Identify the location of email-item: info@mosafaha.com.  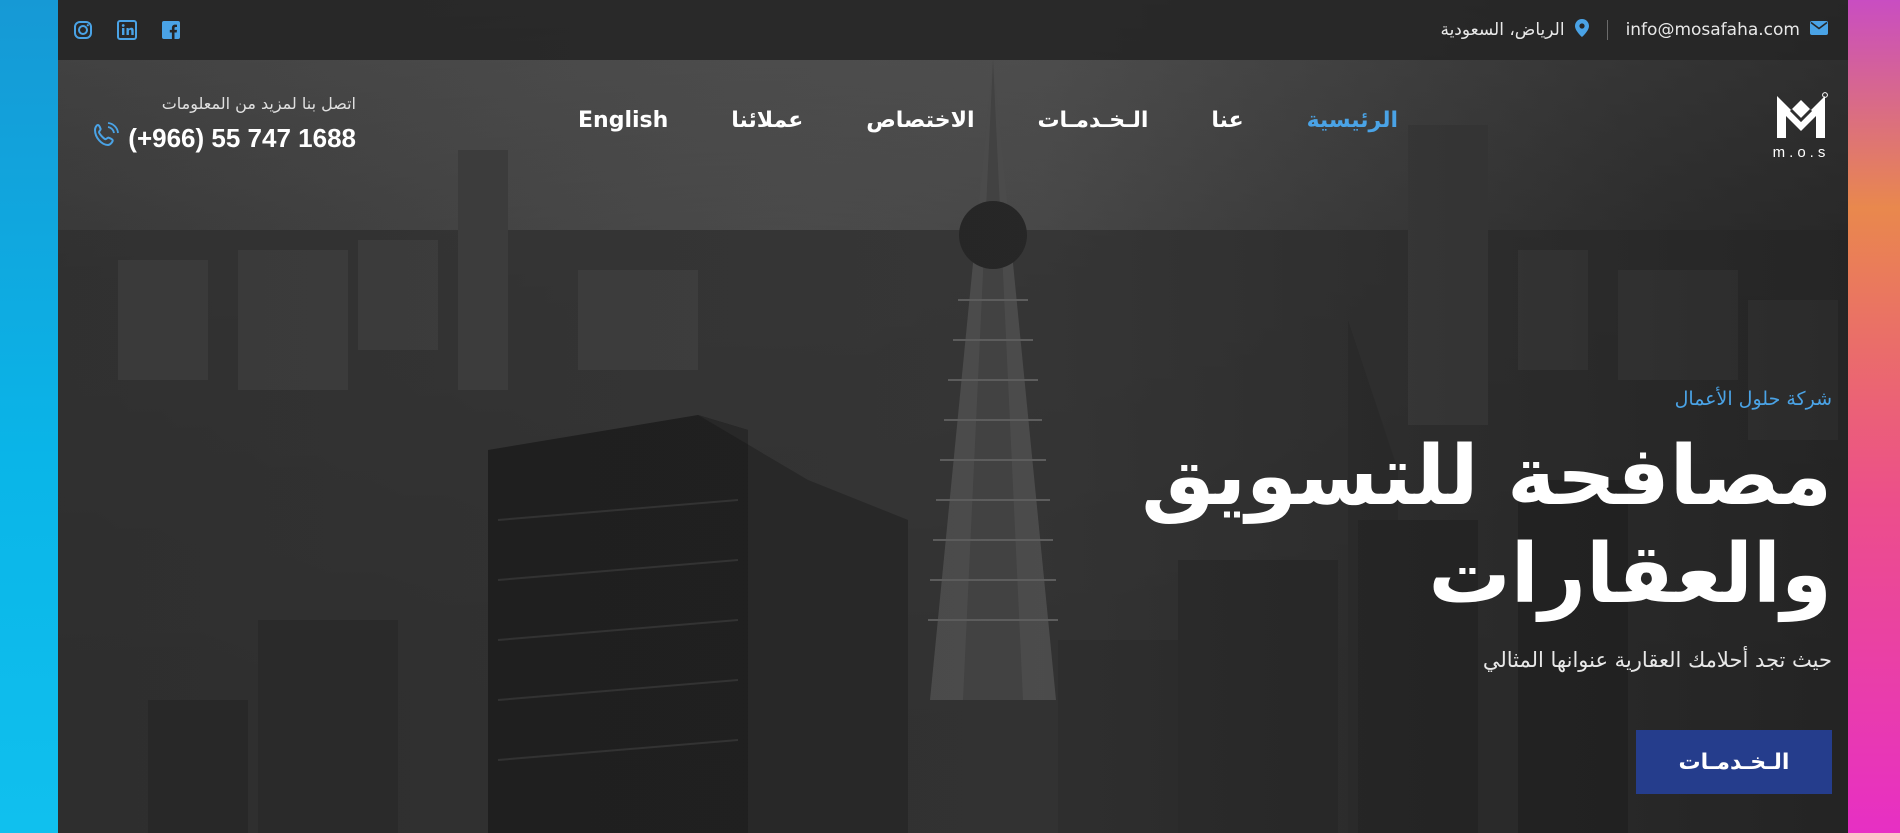
(1727, 30).